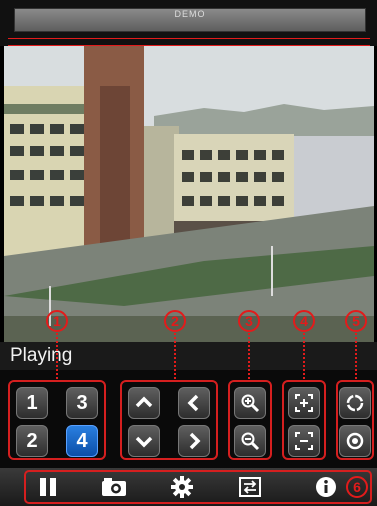  What do you see at coordinates (32, 441) in the screenshot?
I see `channel-2-button: 2` at bounding box center [32, 441].